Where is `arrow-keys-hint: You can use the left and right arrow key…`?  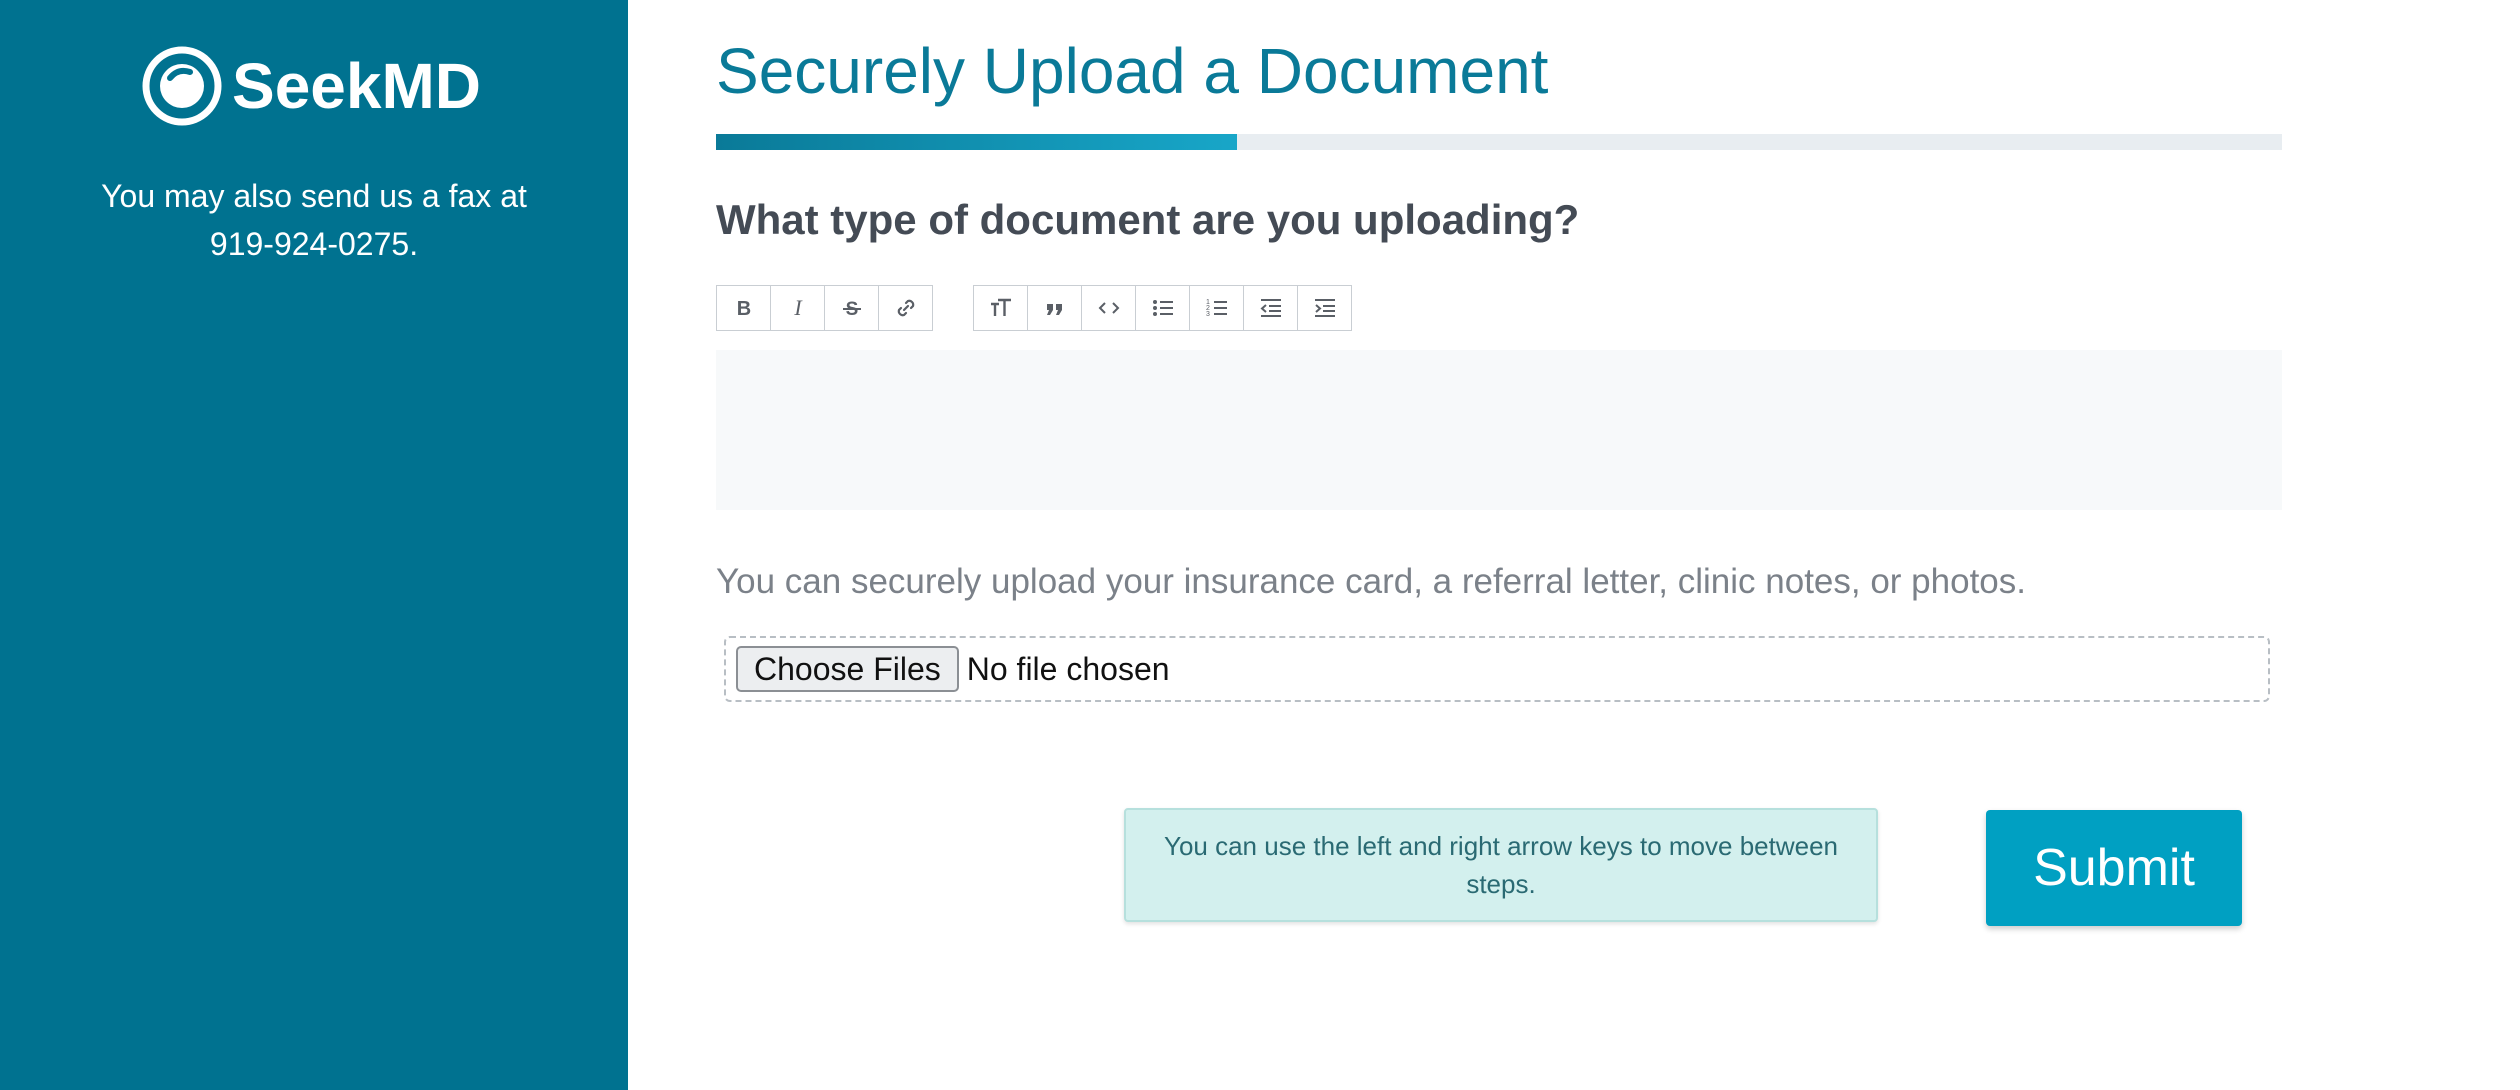 arrow-keys-hint: You can use the left and right arrow key… is located at coordinates (1501, 865).